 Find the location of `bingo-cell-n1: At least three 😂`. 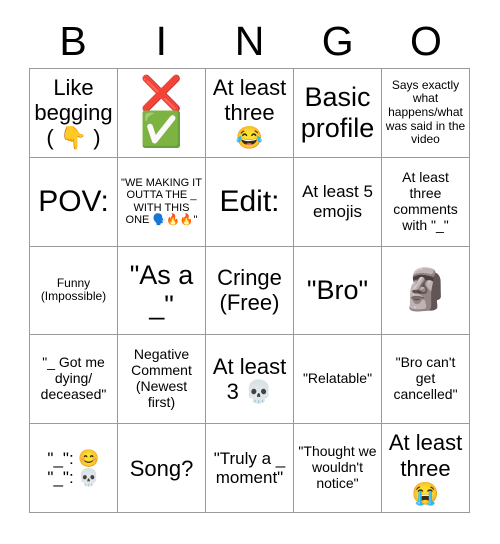

bingo-cell-n1: At least three 😂 is located at coordinates (250, 113).